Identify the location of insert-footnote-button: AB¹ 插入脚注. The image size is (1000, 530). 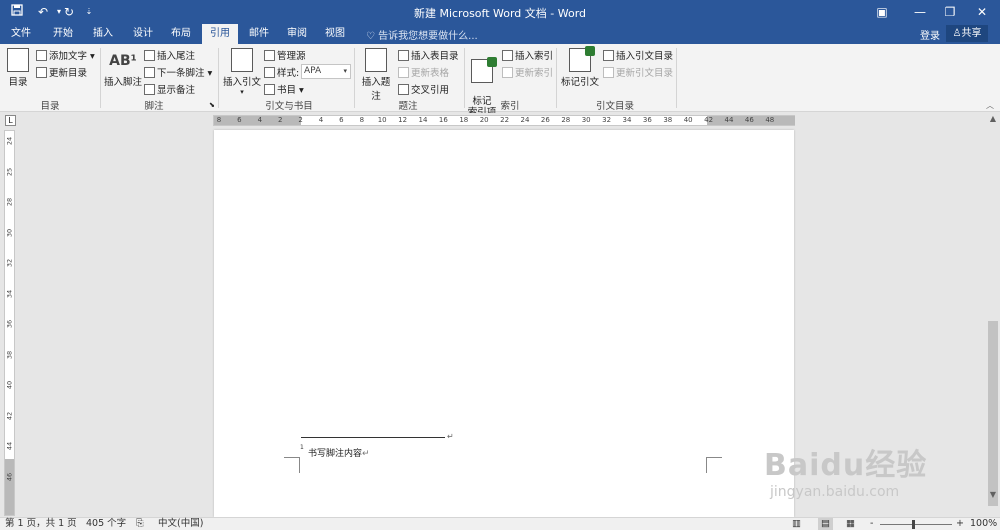
(123, 68).